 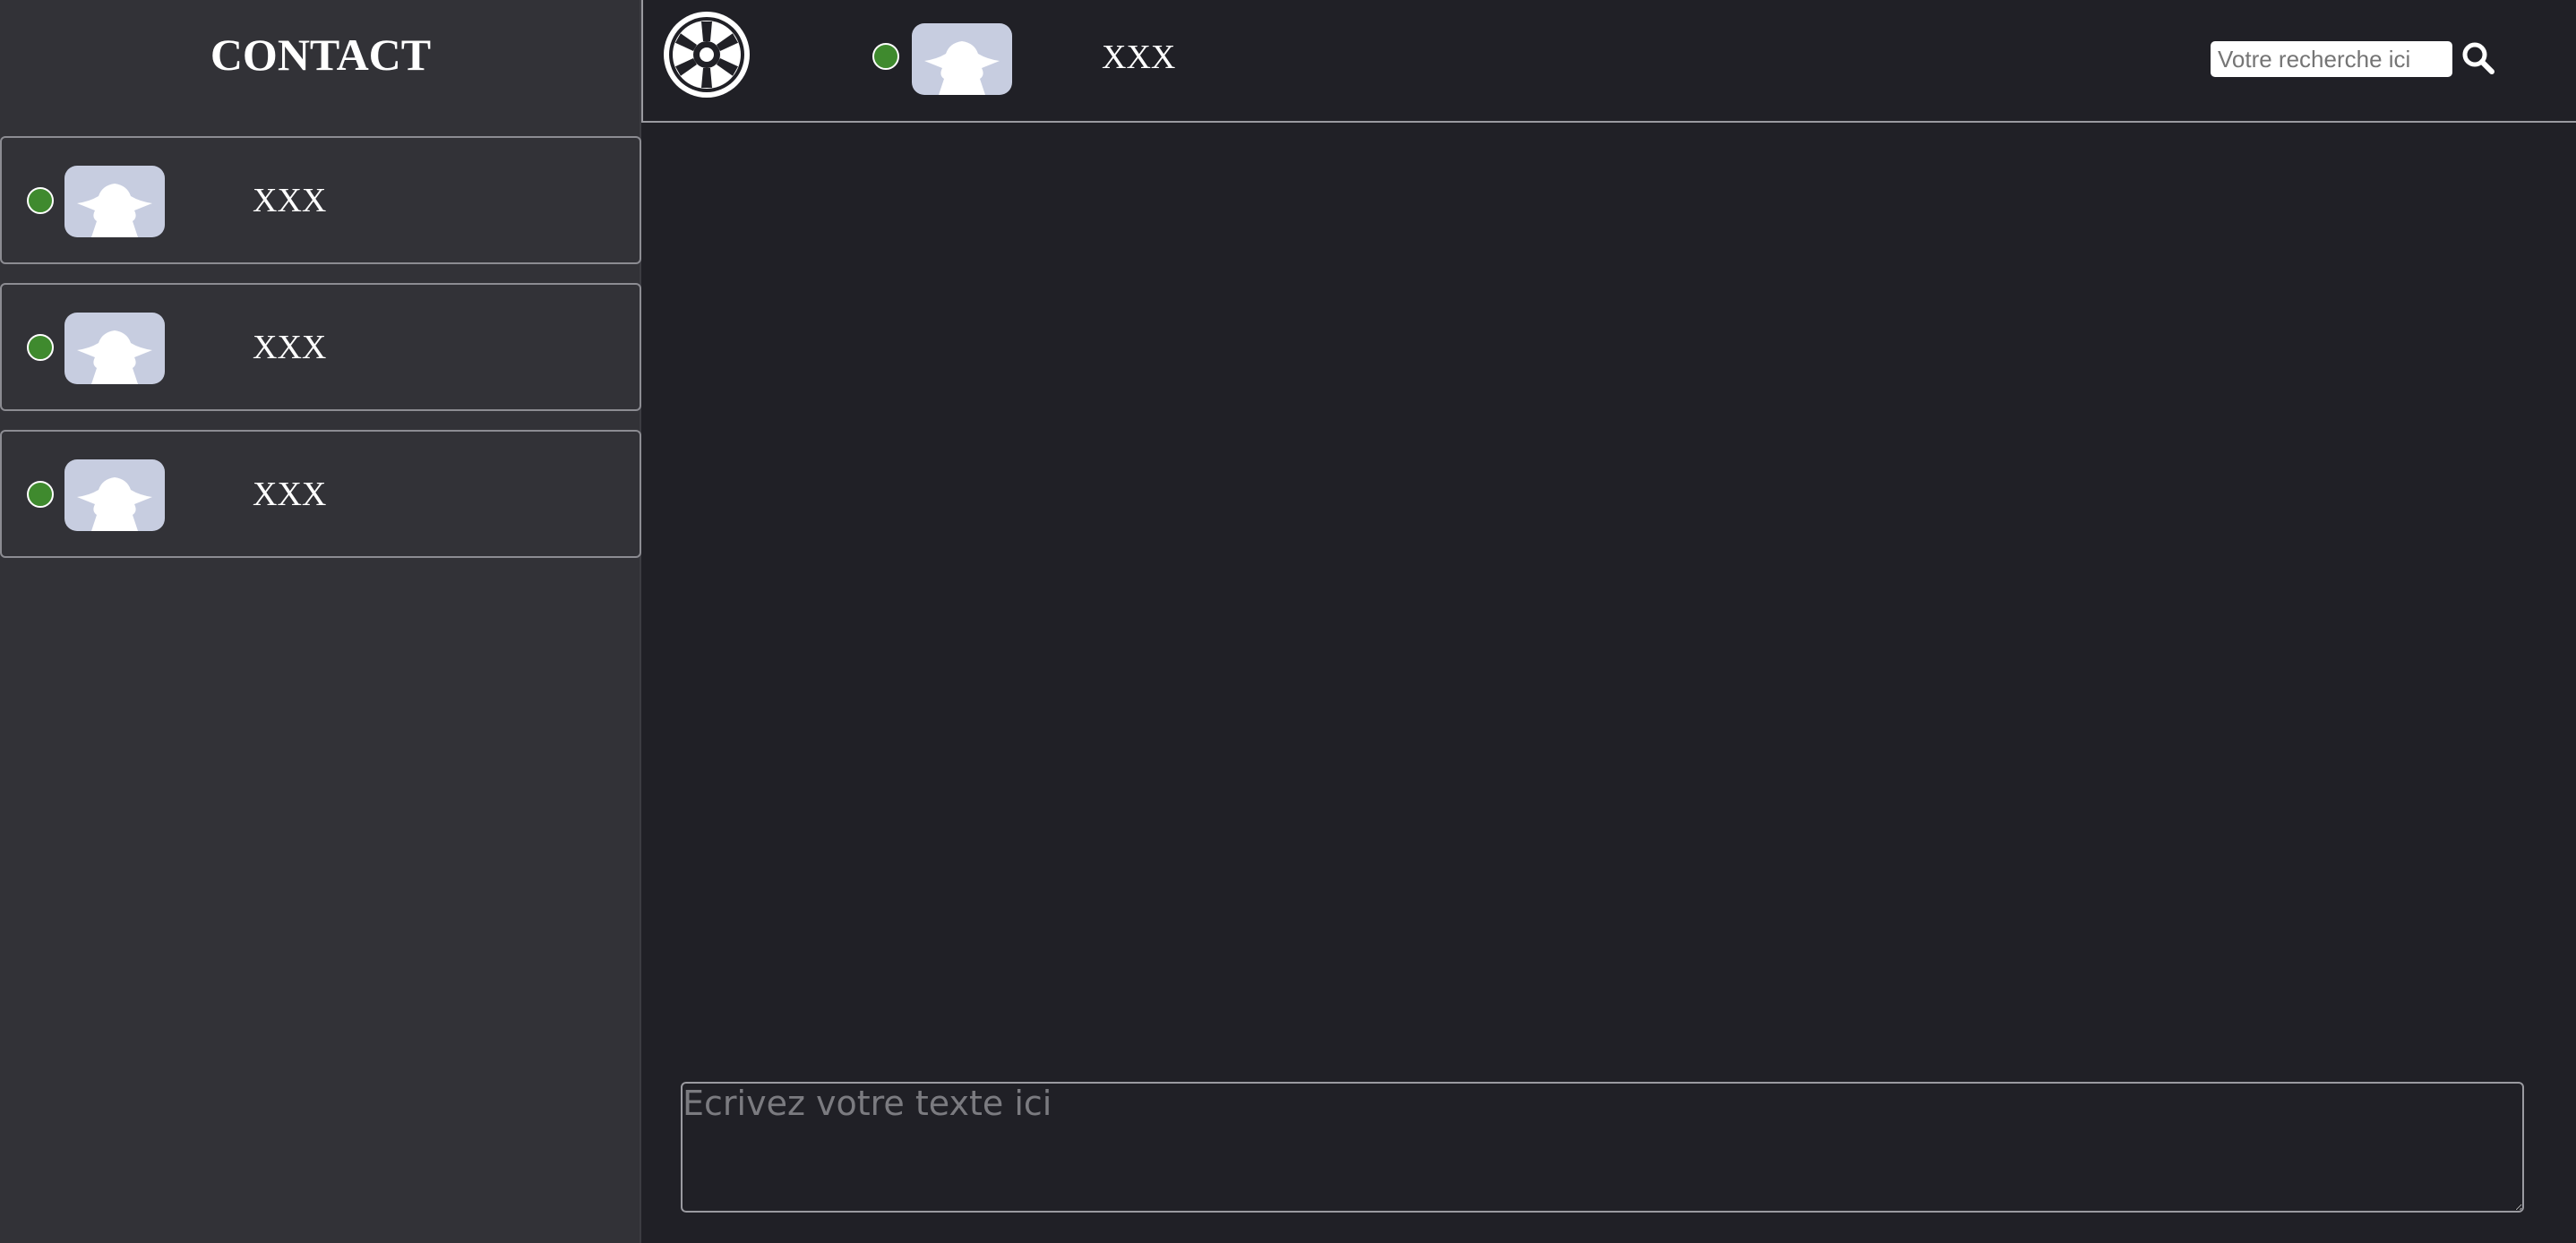 I want to click on galactic-empire-emblem-icon, so click(x=706, y=54).